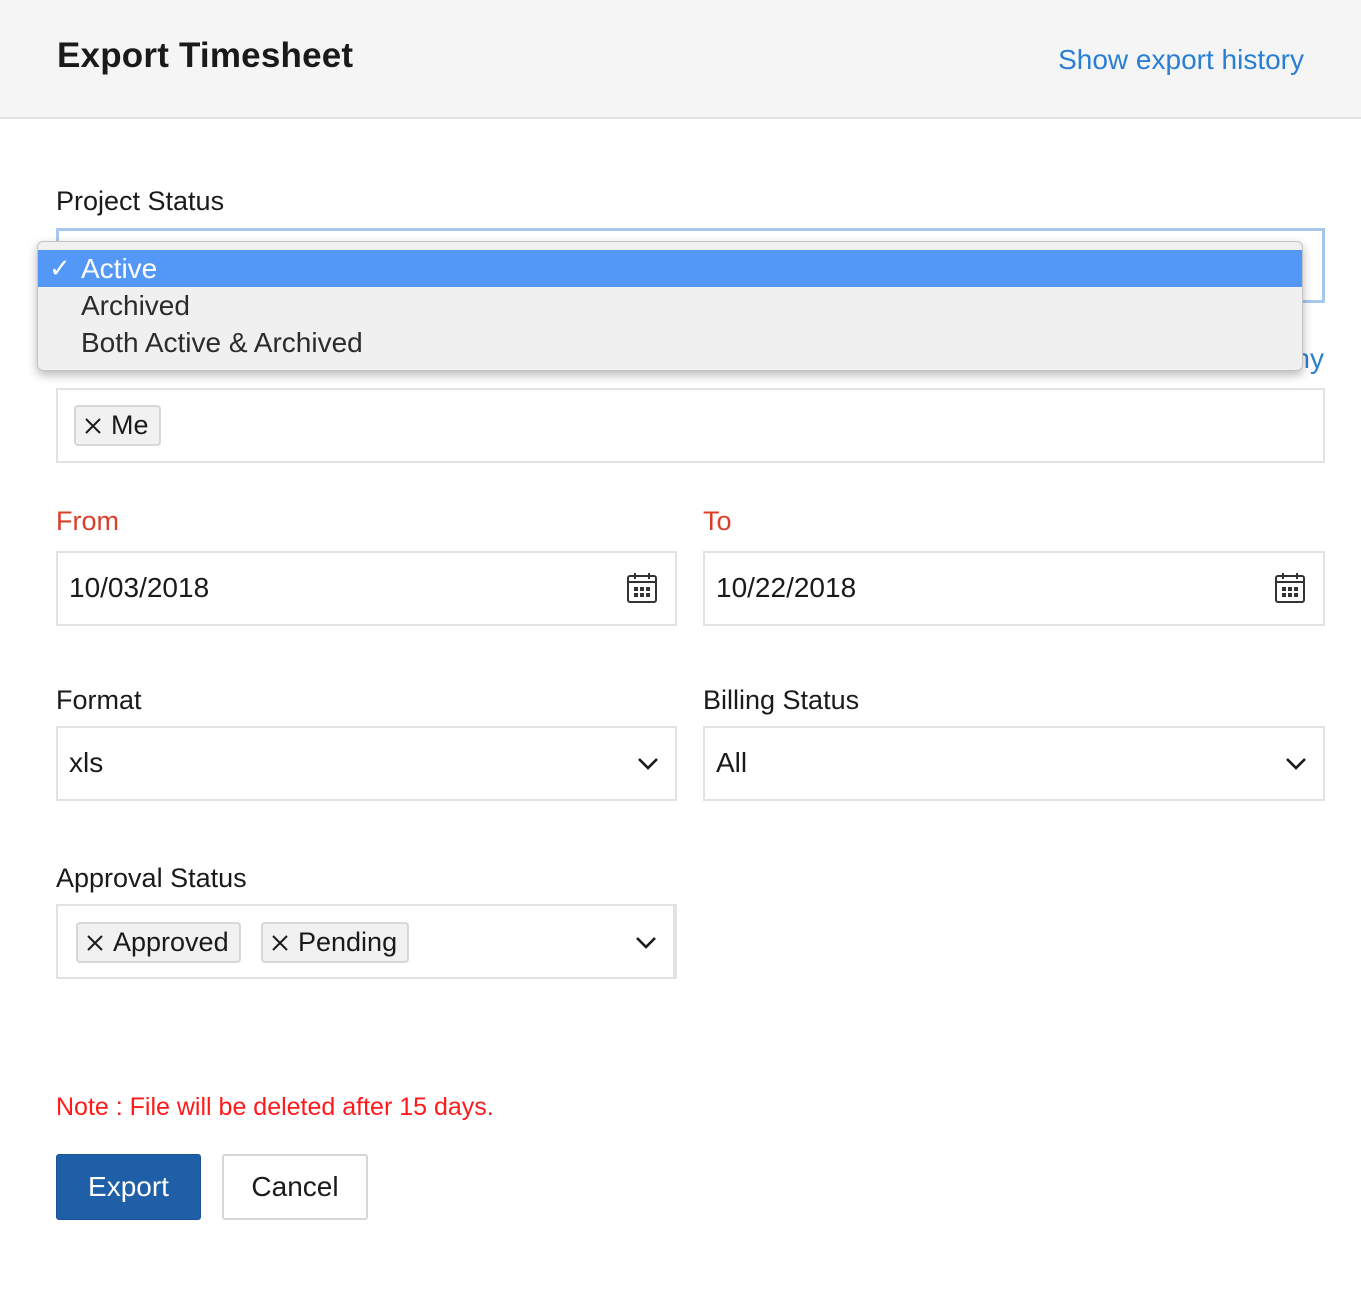 The width and height of the screenshot is (1361, 1294). Describe the element at coordinates (128, 1187) in the screenshot. I see `export-button: Export` at that location.